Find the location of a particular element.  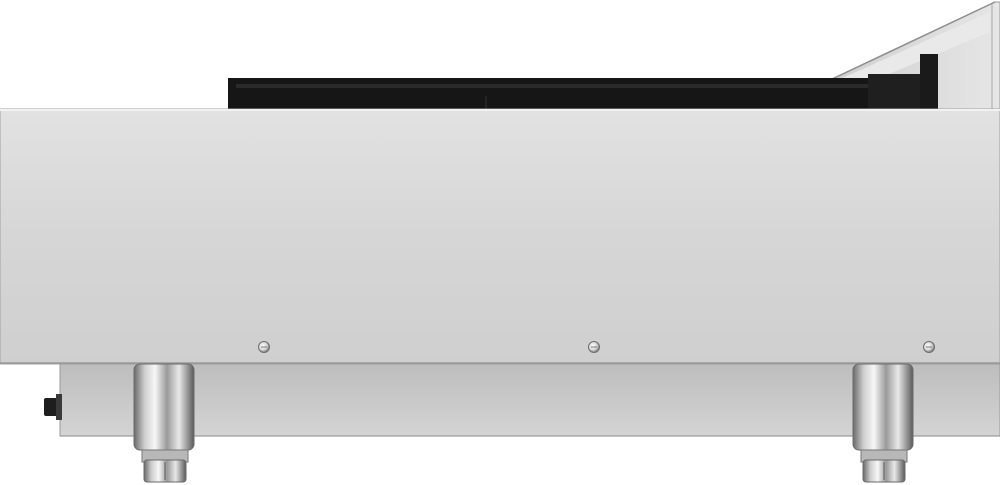

screw-left is located at coordinates (264, 347).